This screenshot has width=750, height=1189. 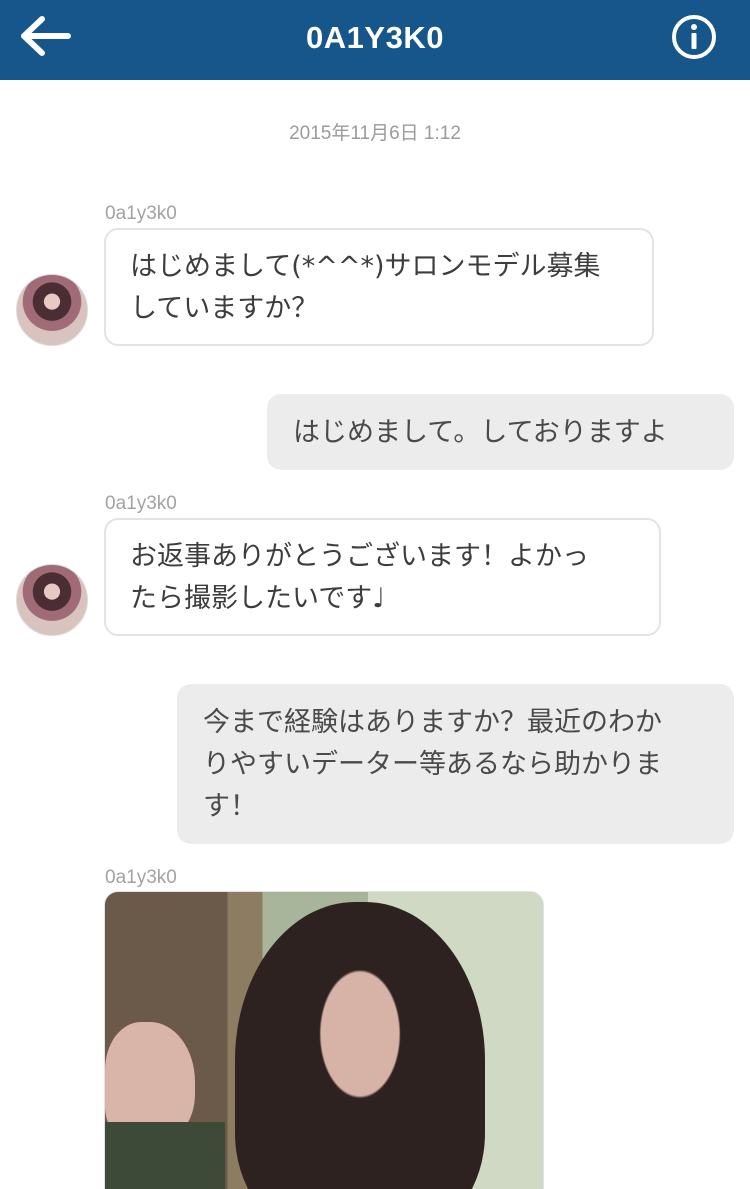 I want to click on outgoing-message-bubble: 今まで経験はありますか？最近のわか りやすいデーター等あるなら助かりま す！, so click(x=455, y=764).